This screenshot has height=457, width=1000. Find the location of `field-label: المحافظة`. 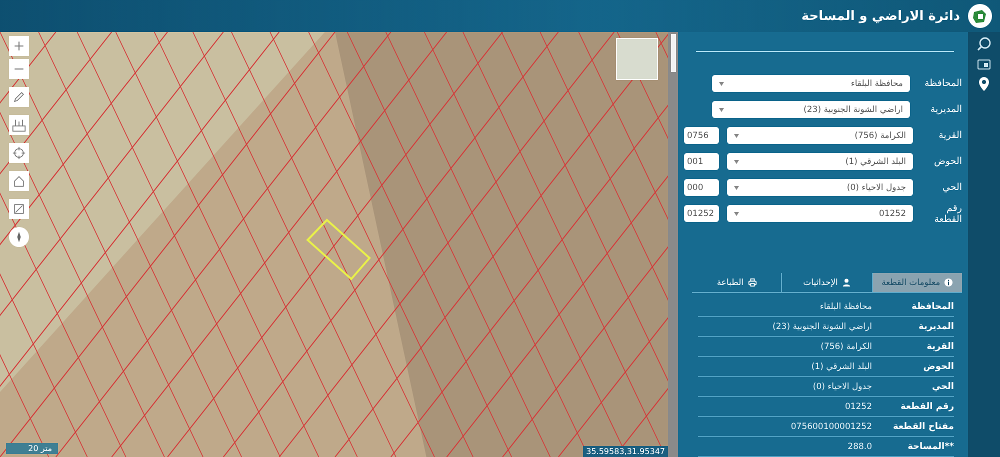

field-label: المحافظة is located at coordinates (943, 83).